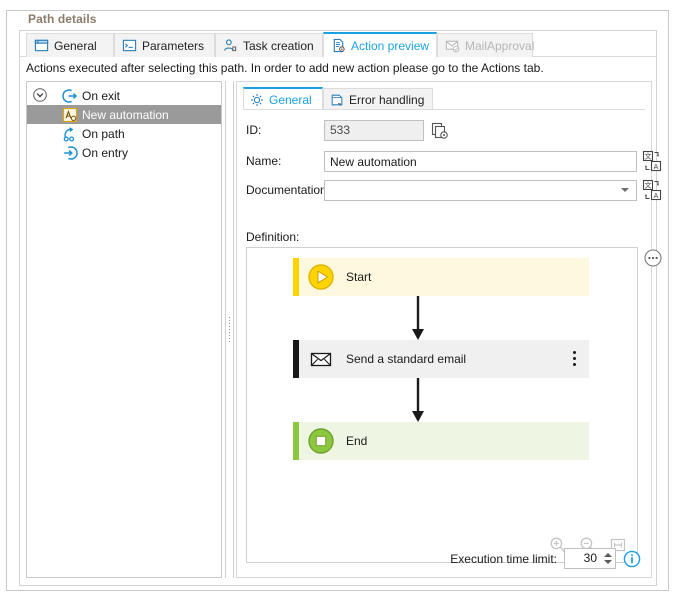  Describe the element at coordinates (337, 100) in the screenshot. I see `error-document-icon` at that location.